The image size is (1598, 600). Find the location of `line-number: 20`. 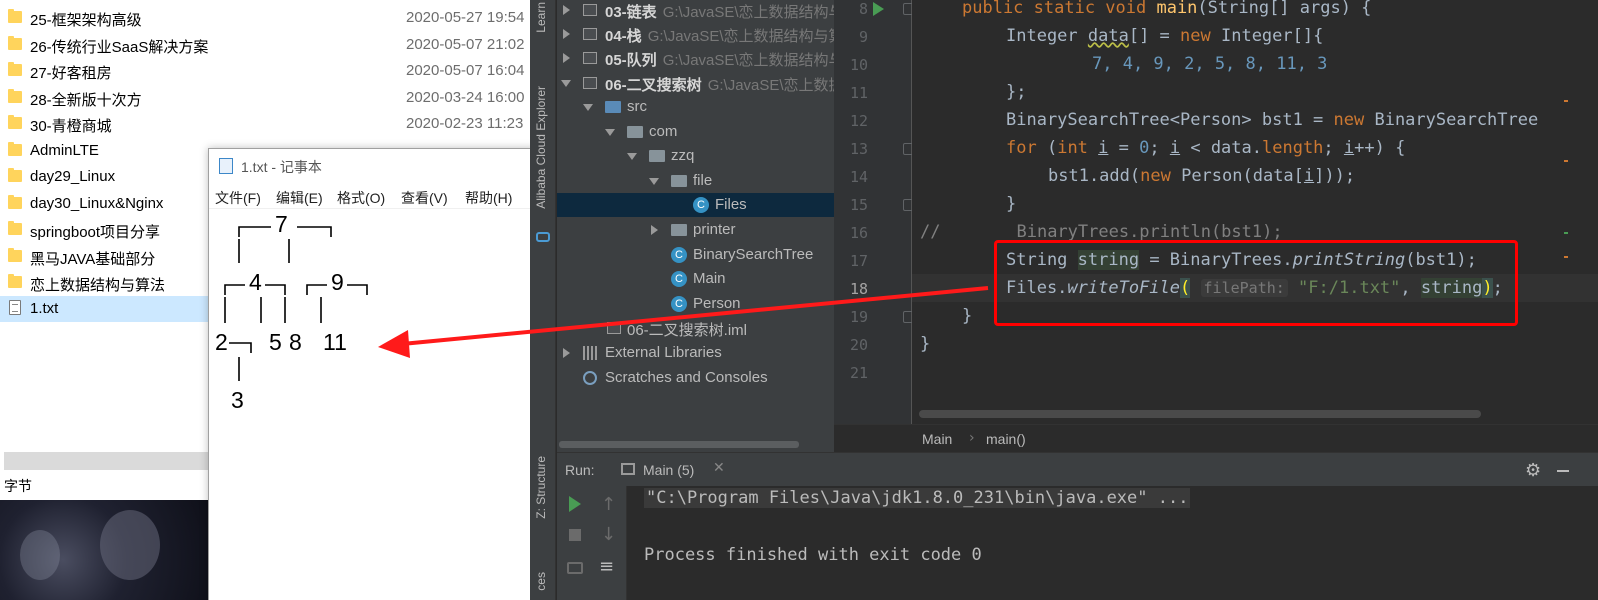

line-number: 20 is located at coordinates (858, 345).